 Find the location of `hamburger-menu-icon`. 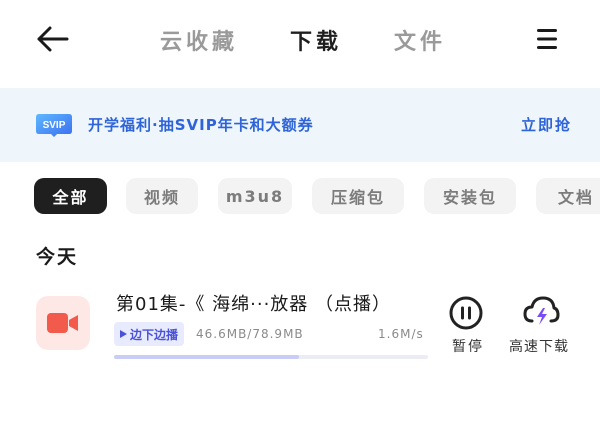

hamburger-menu-icon is located at coordinates (547, 39).